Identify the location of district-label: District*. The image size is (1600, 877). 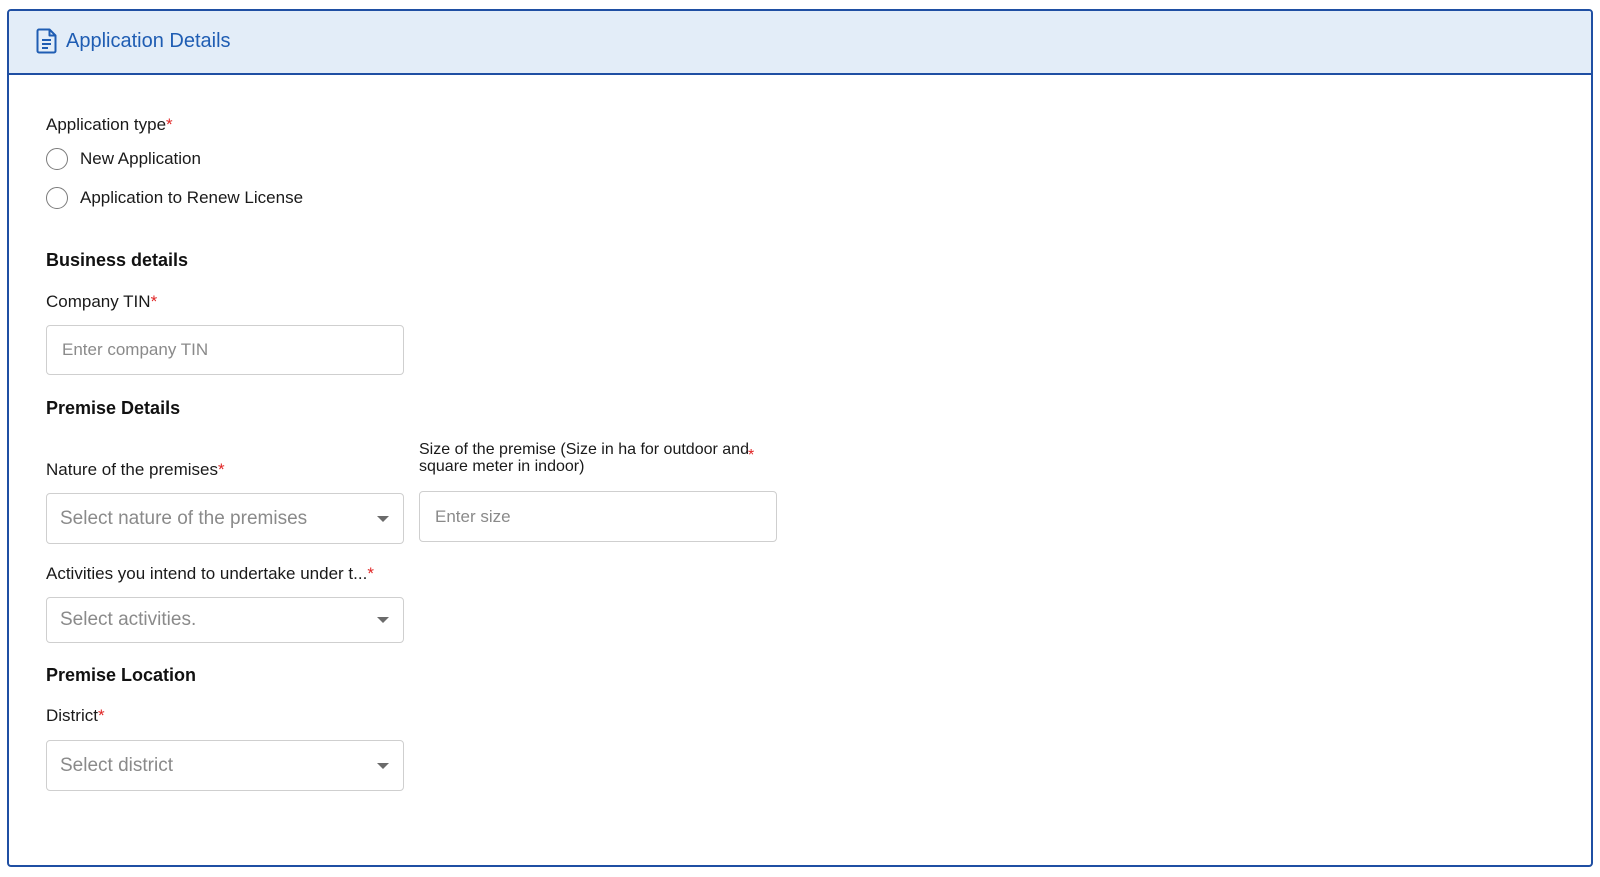
(75, 716).